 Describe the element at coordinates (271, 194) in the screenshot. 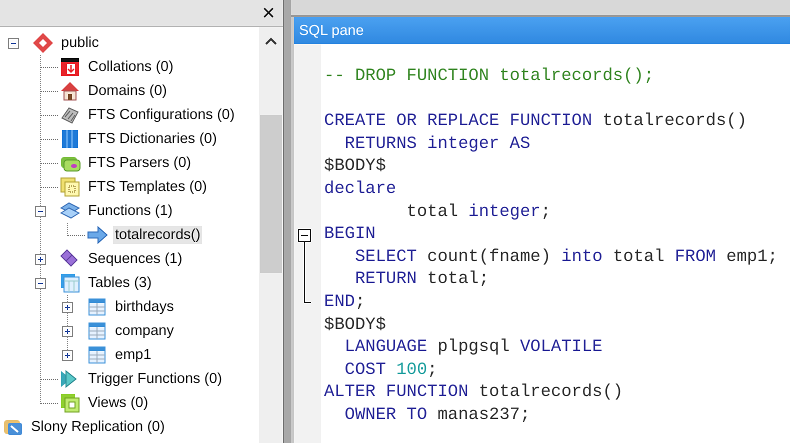

I see `scroll-thumb` at that location.